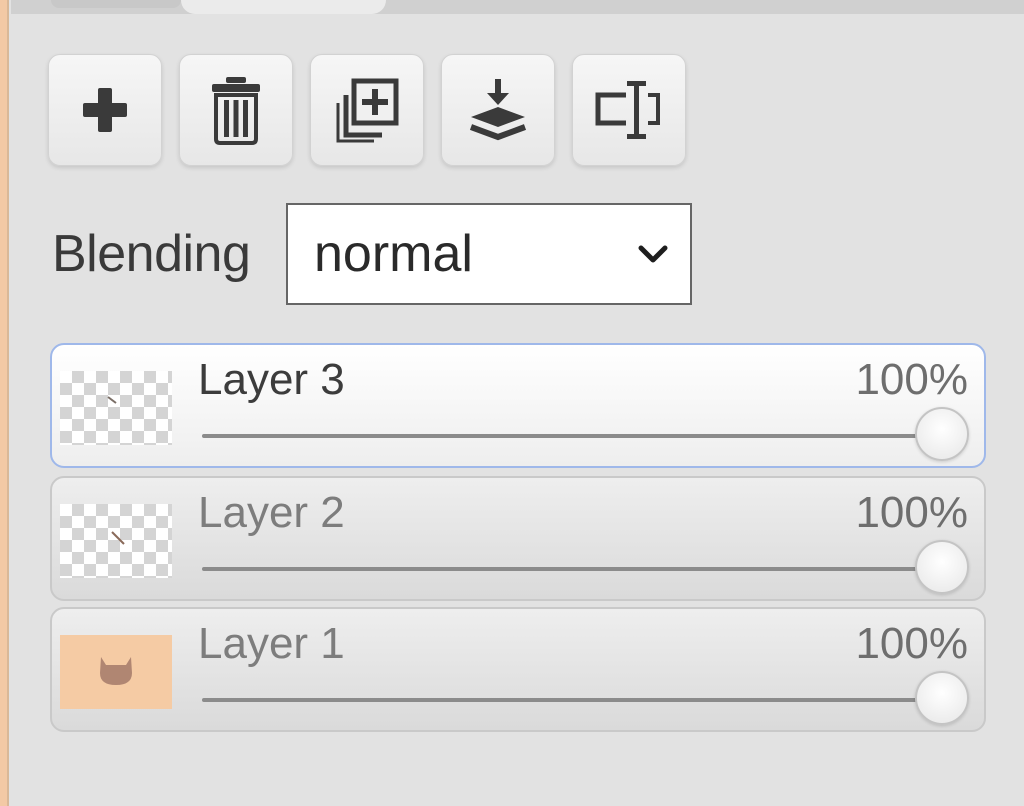 This screenshot has height=806, width=1024. I want to click on merge-down-icon, so click(498, 110).